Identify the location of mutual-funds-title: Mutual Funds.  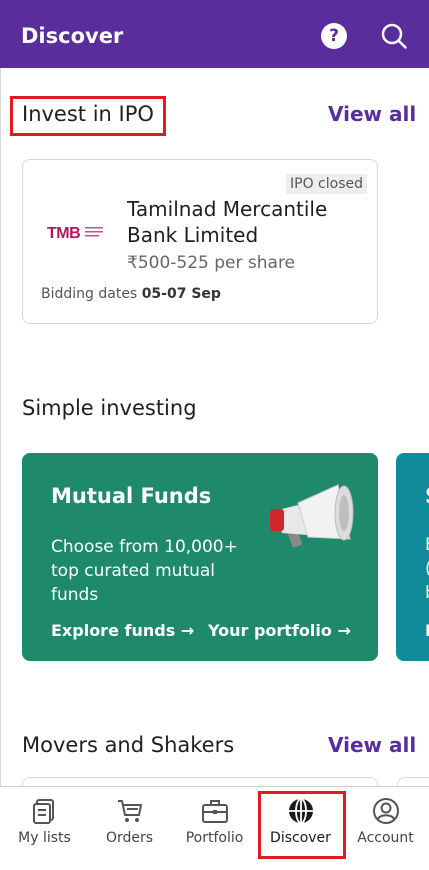
(131, 496).